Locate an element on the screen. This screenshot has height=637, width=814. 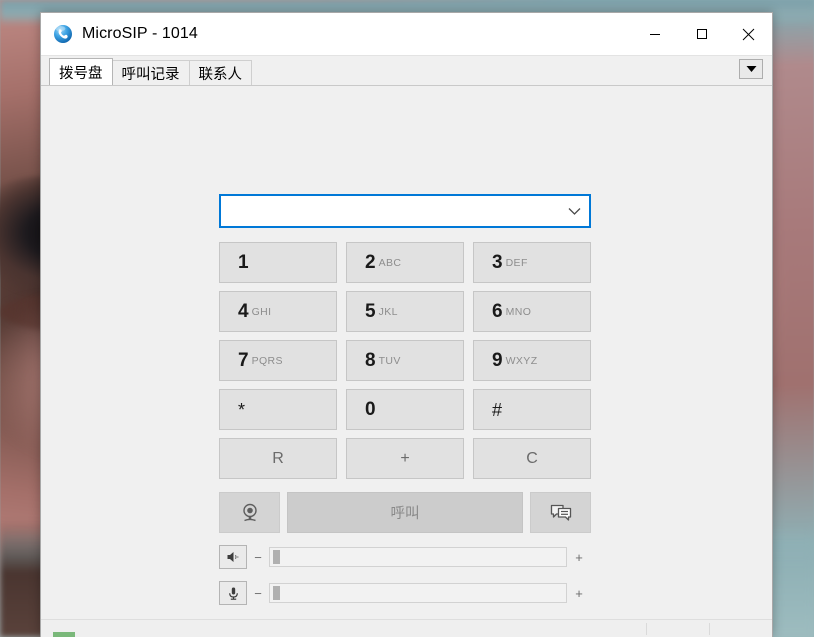
key-hash: # is located at coordinates (532, 409).